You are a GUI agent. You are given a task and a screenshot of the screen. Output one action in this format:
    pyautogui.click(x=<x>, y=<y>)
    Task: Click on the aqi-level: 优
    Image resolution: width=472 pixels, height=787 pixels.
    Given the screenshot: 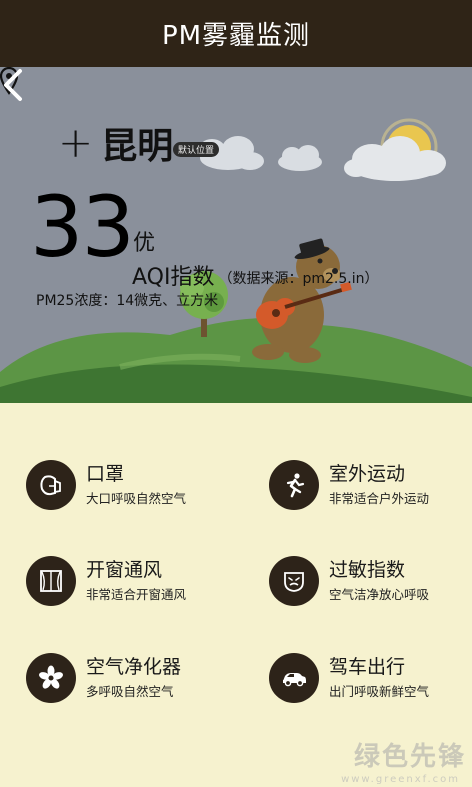 What is the action you would take?
    pyautogui.click(x=144, y=243)
    